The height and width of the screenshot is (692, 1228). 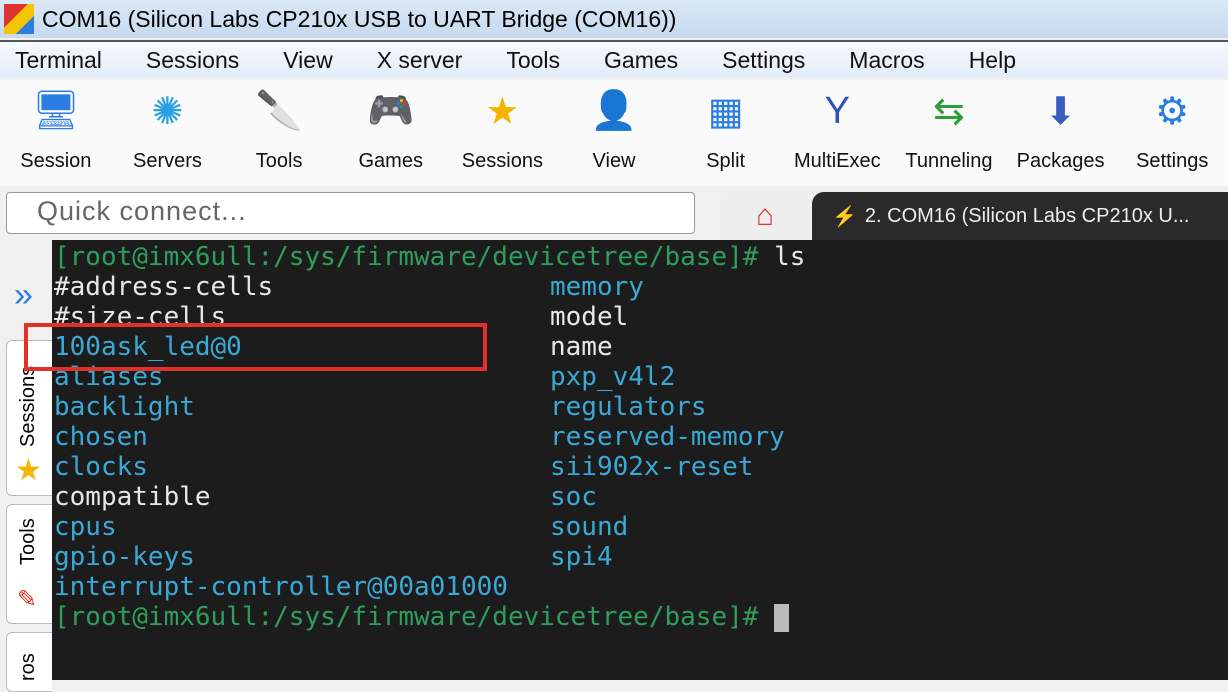 I want to click on entry-name: interrupt-controller@00a01000, so click(x=281, y=587).